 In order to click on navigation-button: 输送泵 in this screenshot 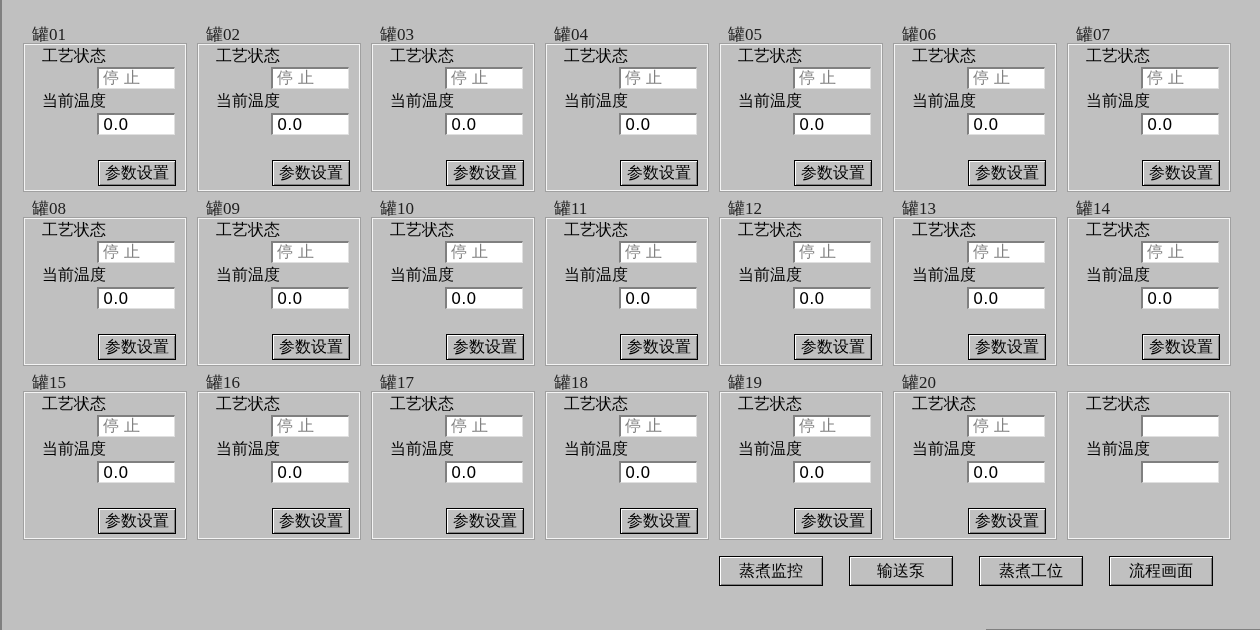, I will do `click(901, 571)`.